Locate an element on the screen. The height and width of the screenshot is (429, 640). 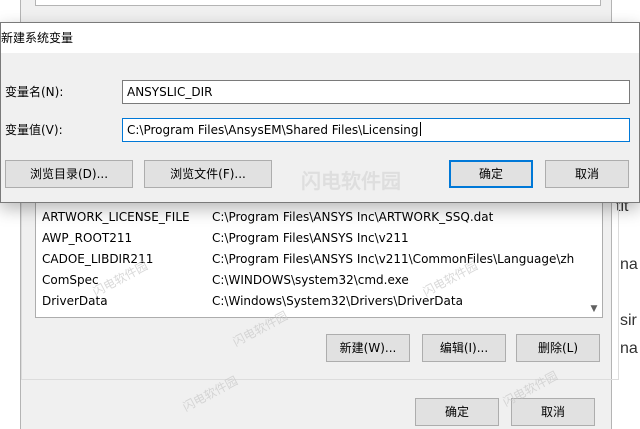
variable-name-label: 变量名(N): is located at coordinates (34, 92).